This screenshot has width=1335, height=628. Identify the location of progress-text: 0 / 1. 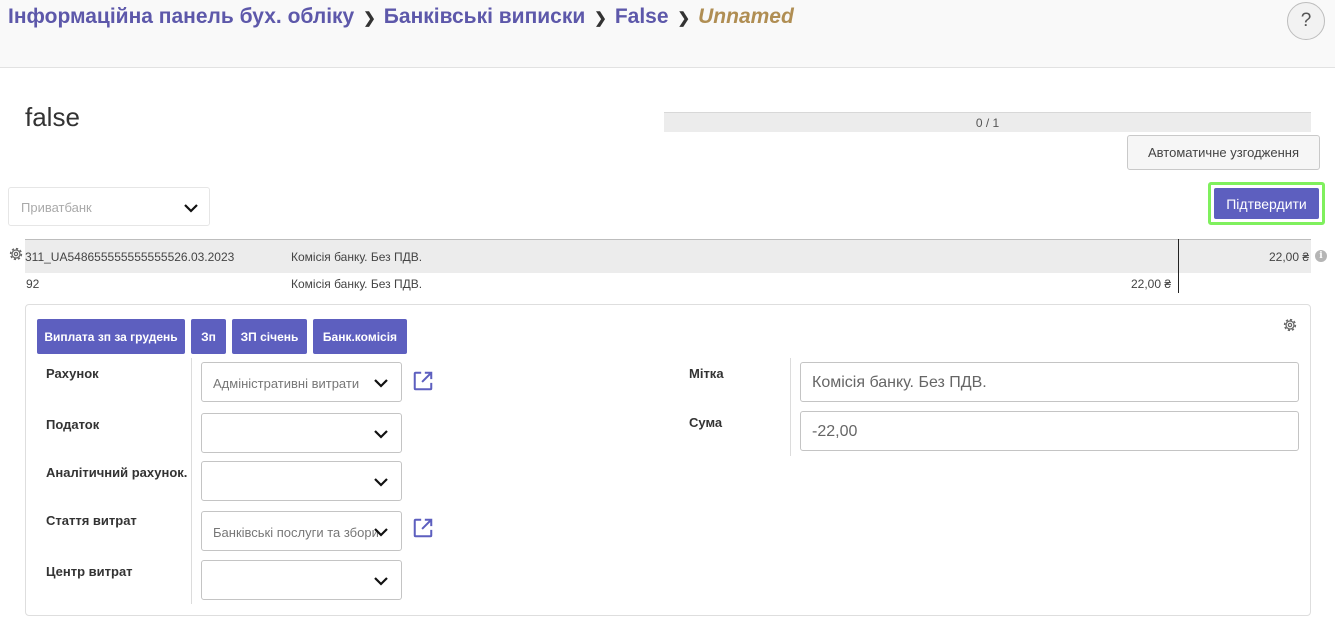
(987, 123).